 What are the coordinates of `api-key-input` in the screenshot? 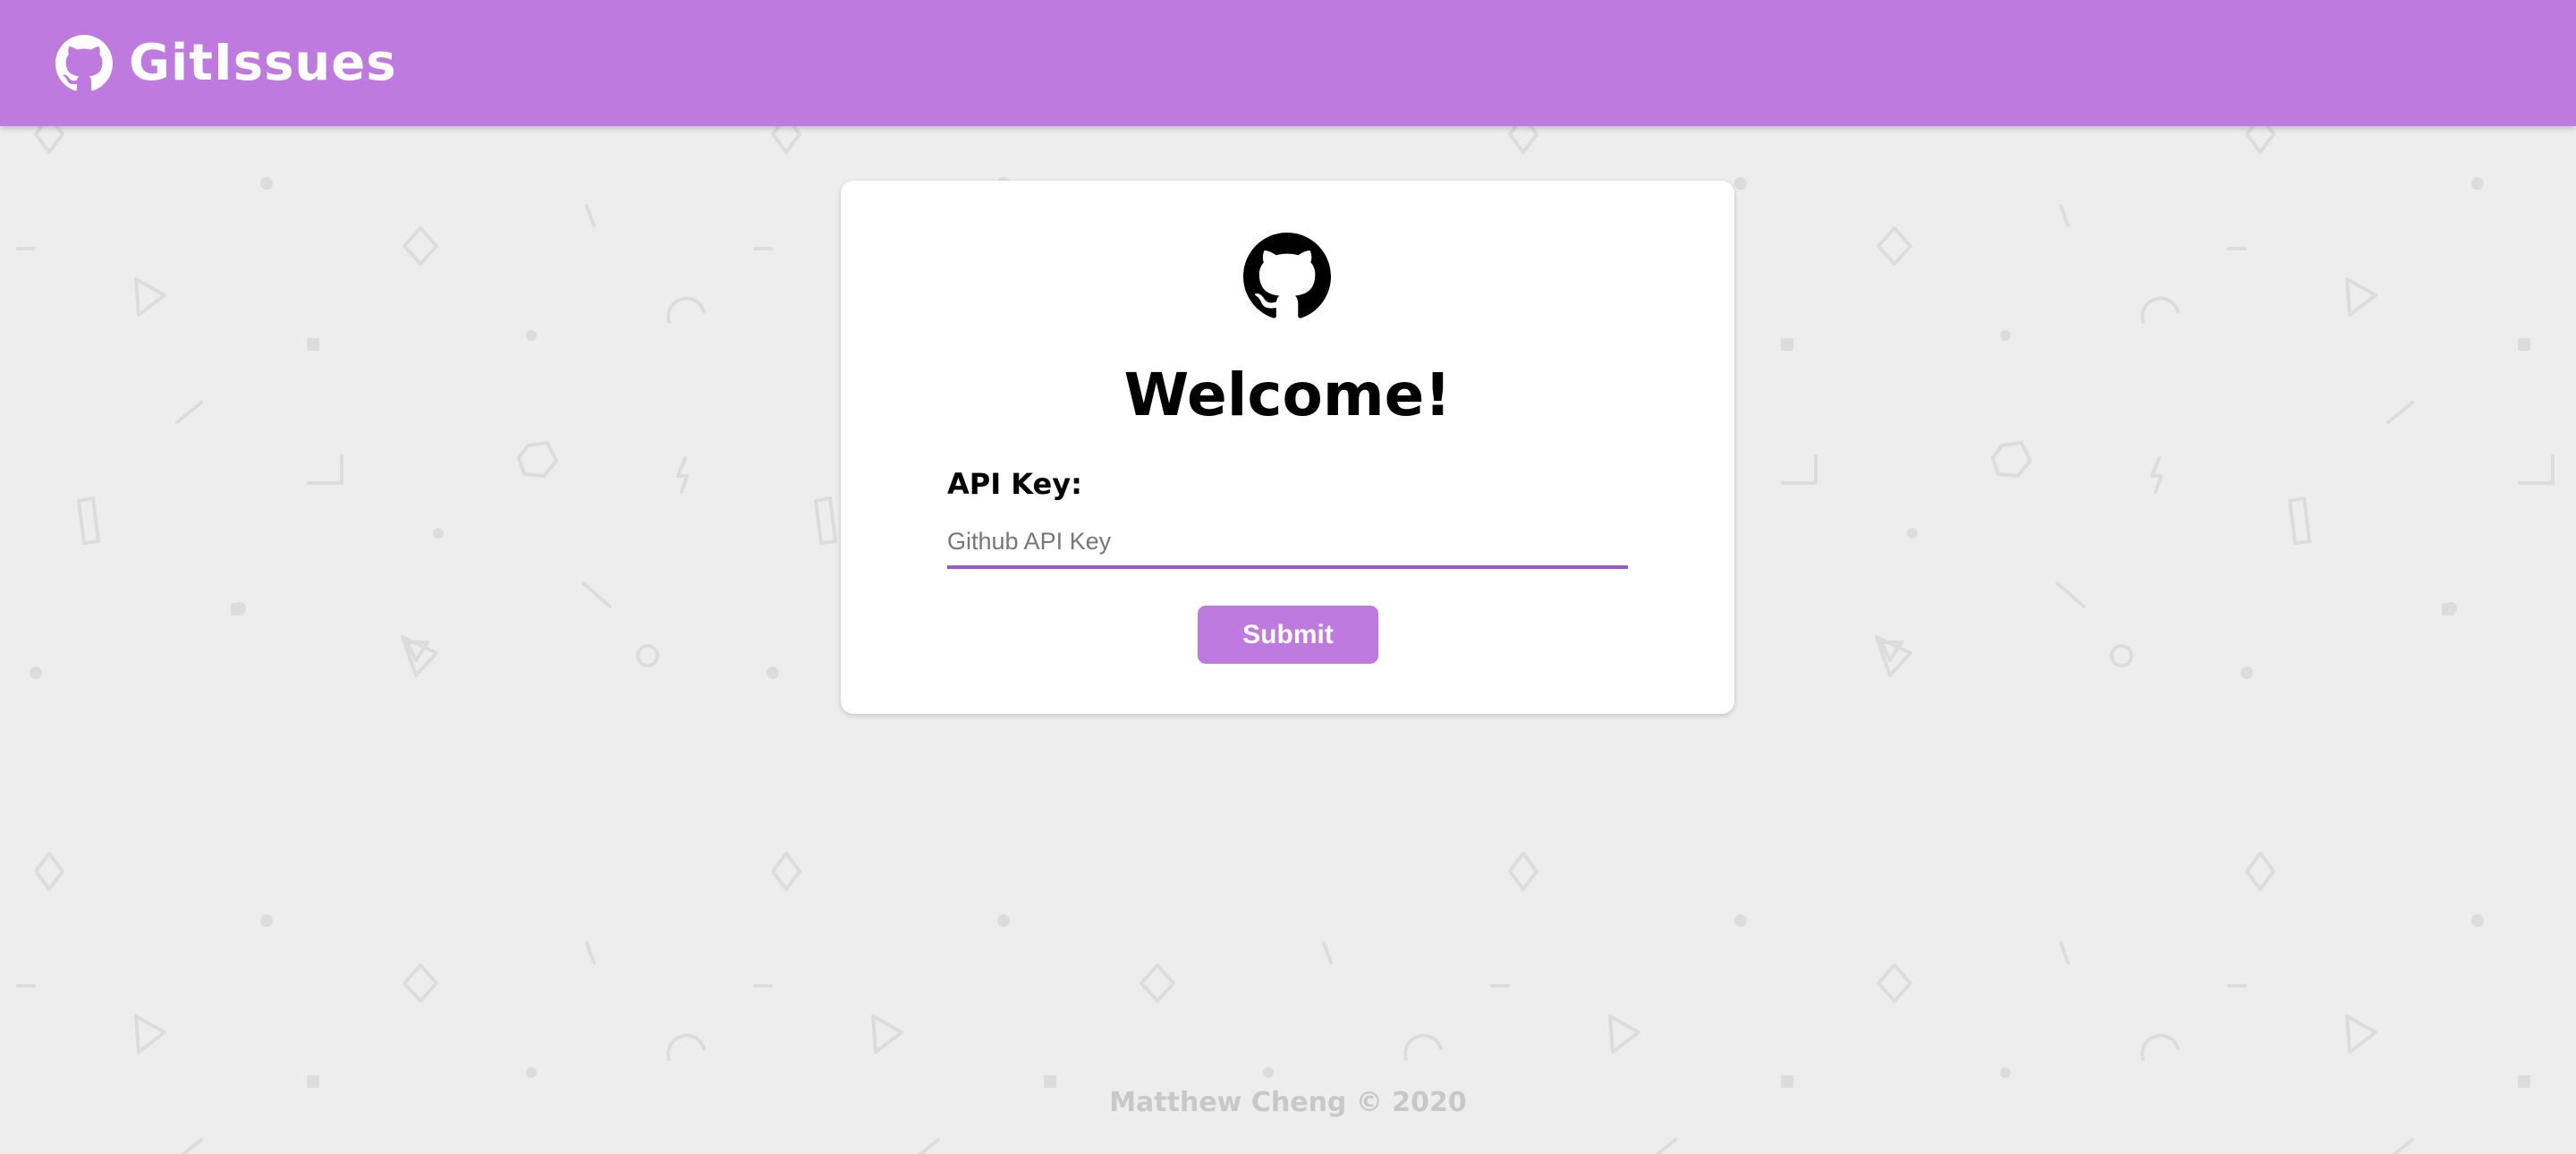 It's located at (1287, 543).